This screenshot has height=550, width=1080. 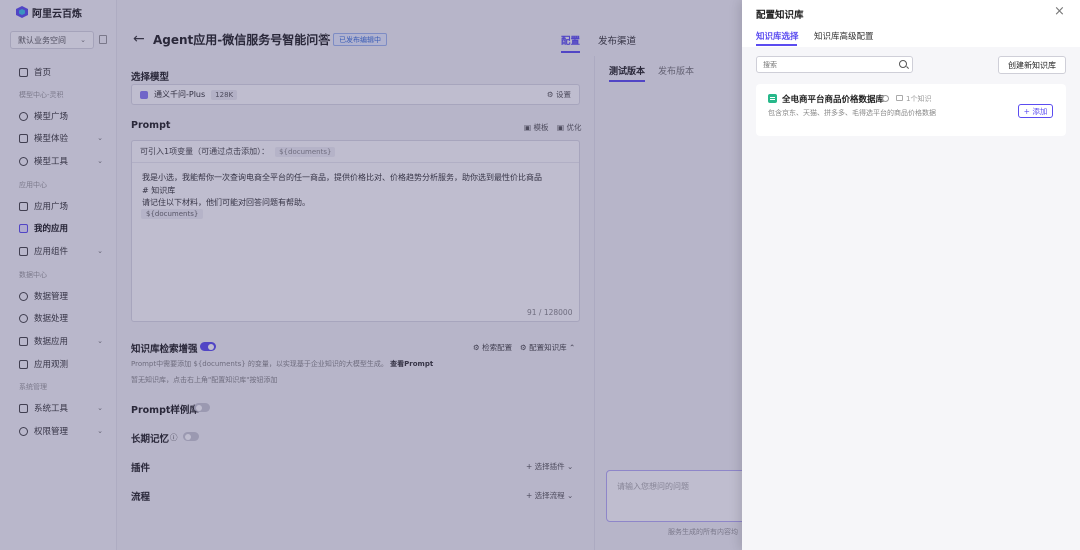 I want to click on create-kb-button: 创建新知识库, so click(x=1032, y=65).